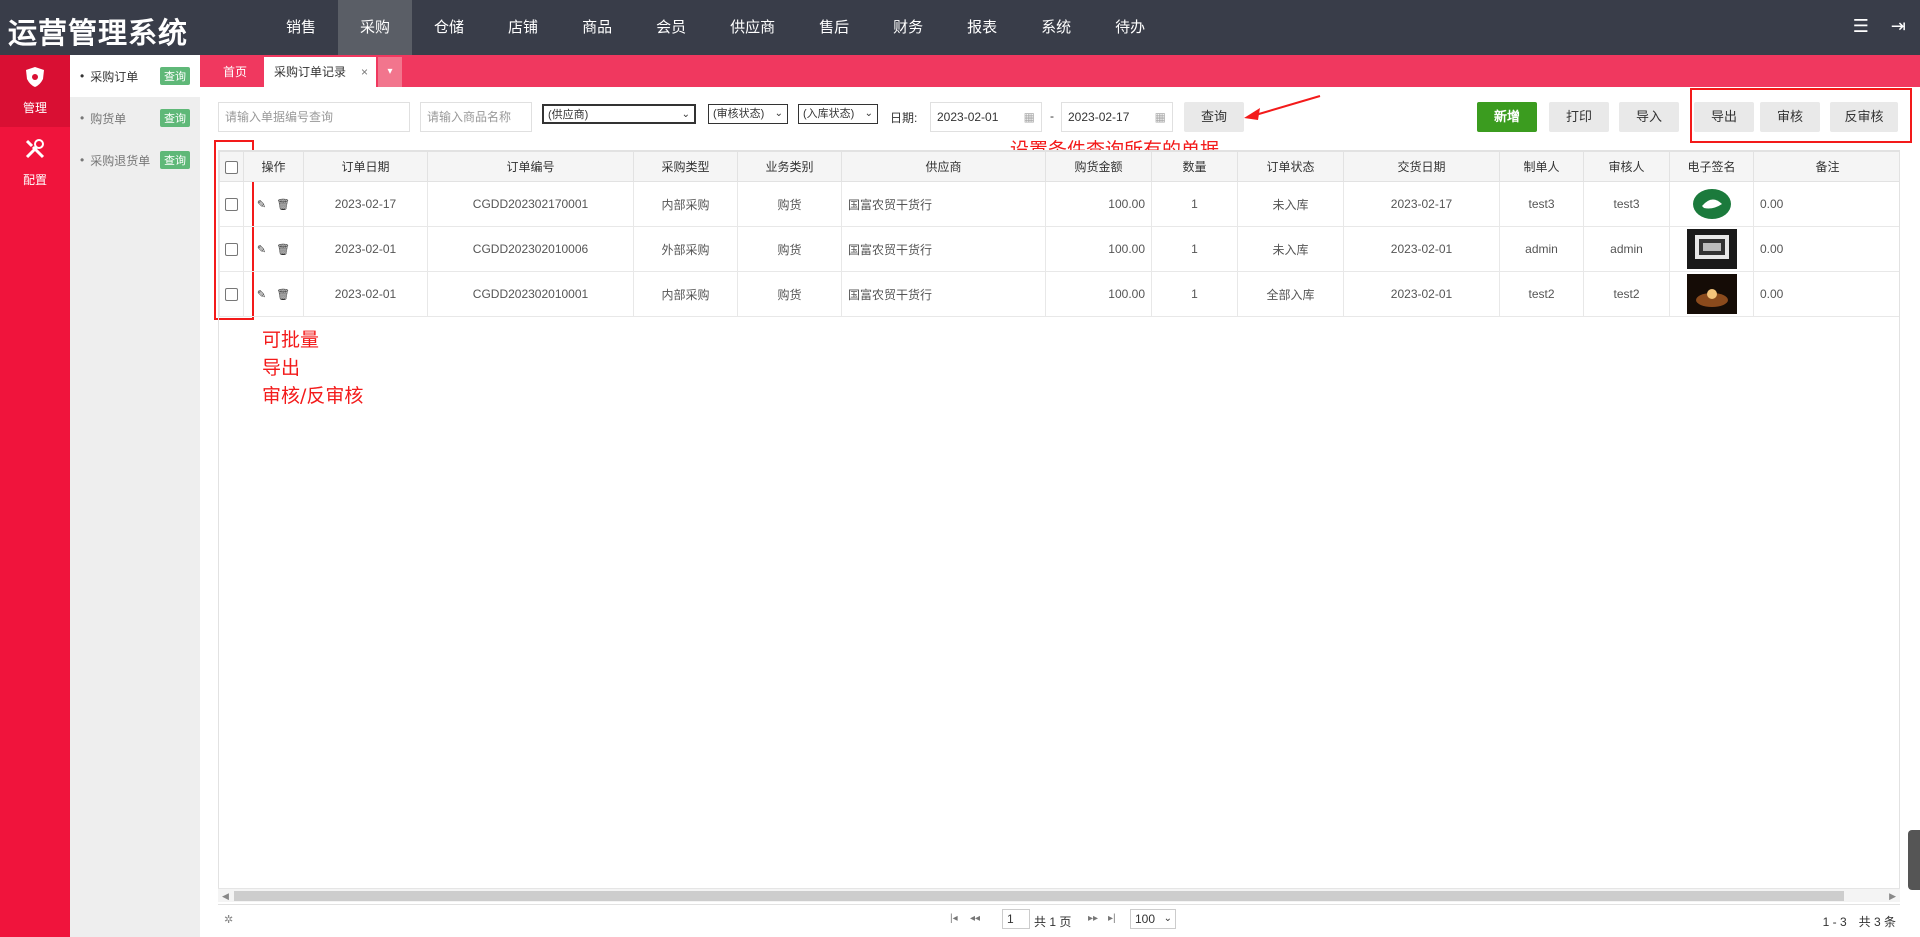  What do you see at coordinates (1093, 918) in the screenshot?
I see `next-page-icon: ▸▸` at bounding box center [1093, 918].